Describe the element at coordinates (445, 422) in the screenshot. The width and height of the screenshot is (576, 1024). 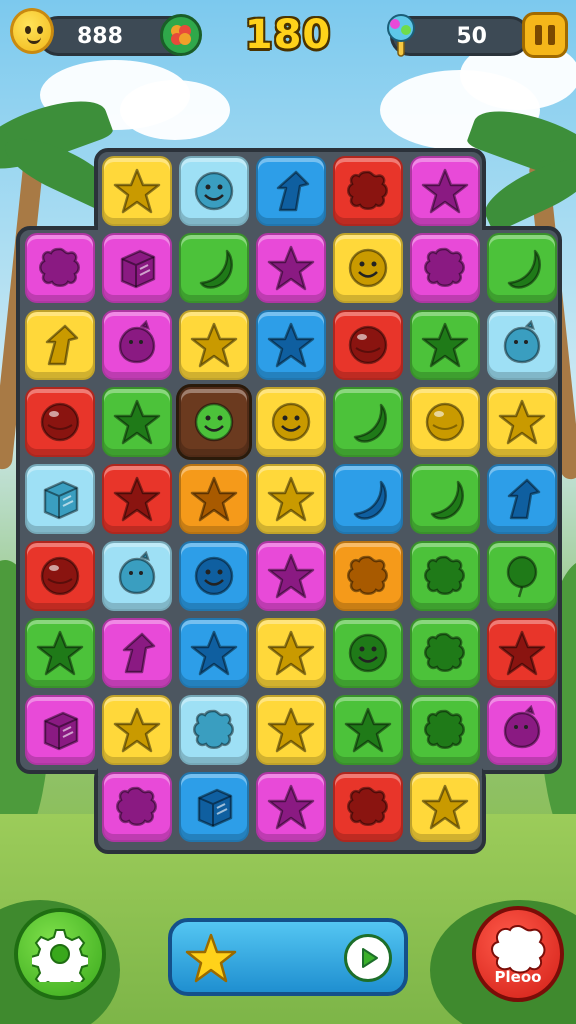
I see `tile-yellow-ball` at that location.